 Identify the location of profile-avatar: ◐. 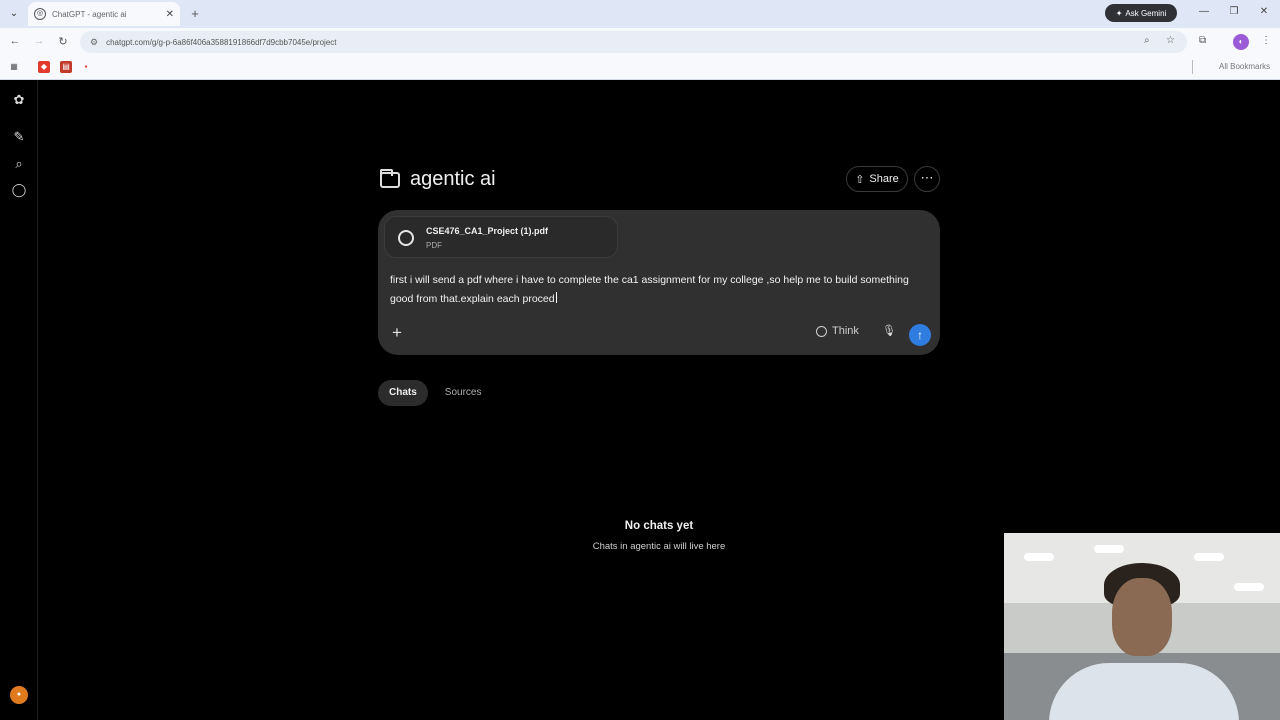
(1241, 42).